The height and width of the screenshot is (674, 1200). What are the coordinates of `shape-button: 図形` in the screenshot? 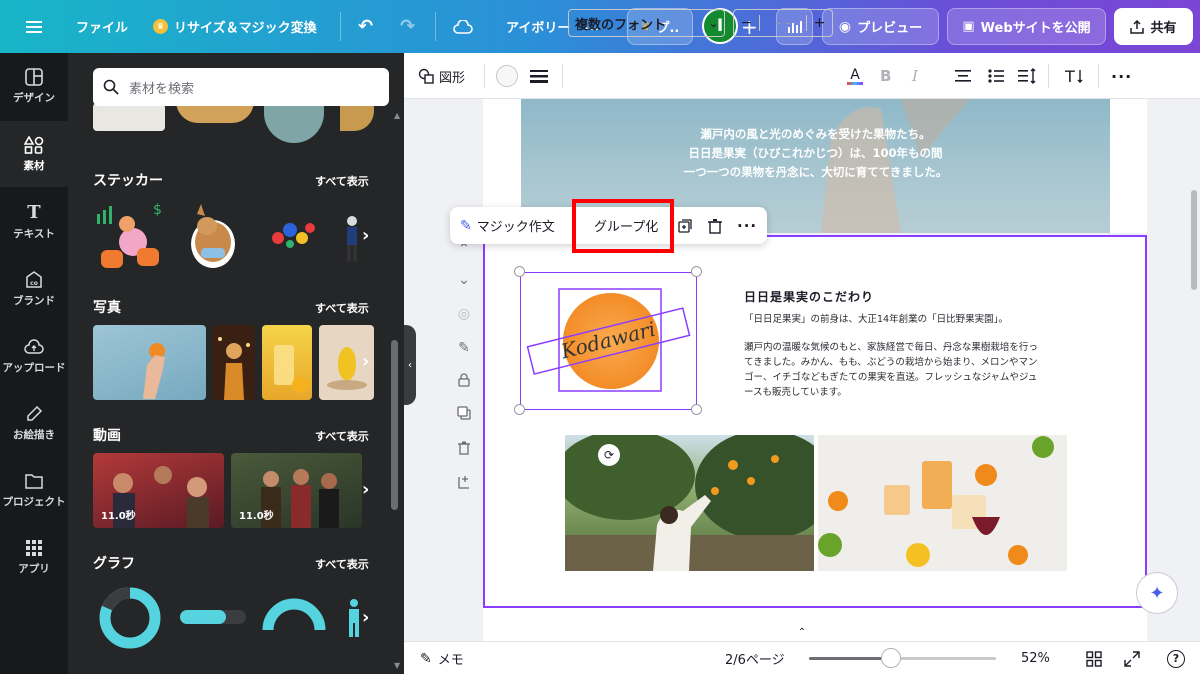 It's located at (441, 76).